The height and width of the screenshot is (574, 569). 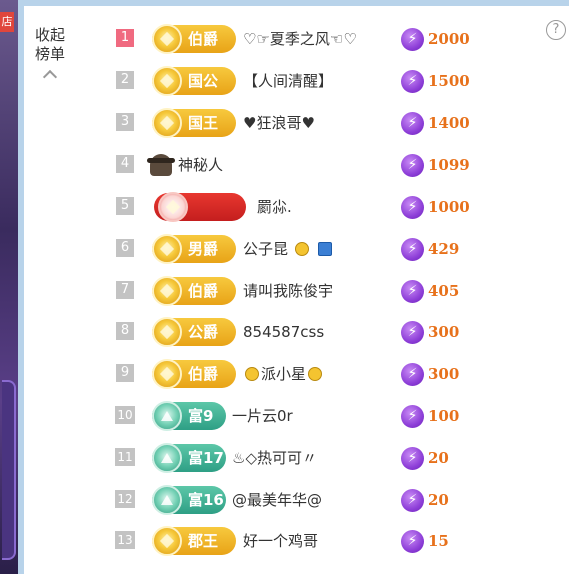 I want to click on leaderboard-row: 3 国王 ♥狂浪哥♥ 1400, so click(x=284, y=123).